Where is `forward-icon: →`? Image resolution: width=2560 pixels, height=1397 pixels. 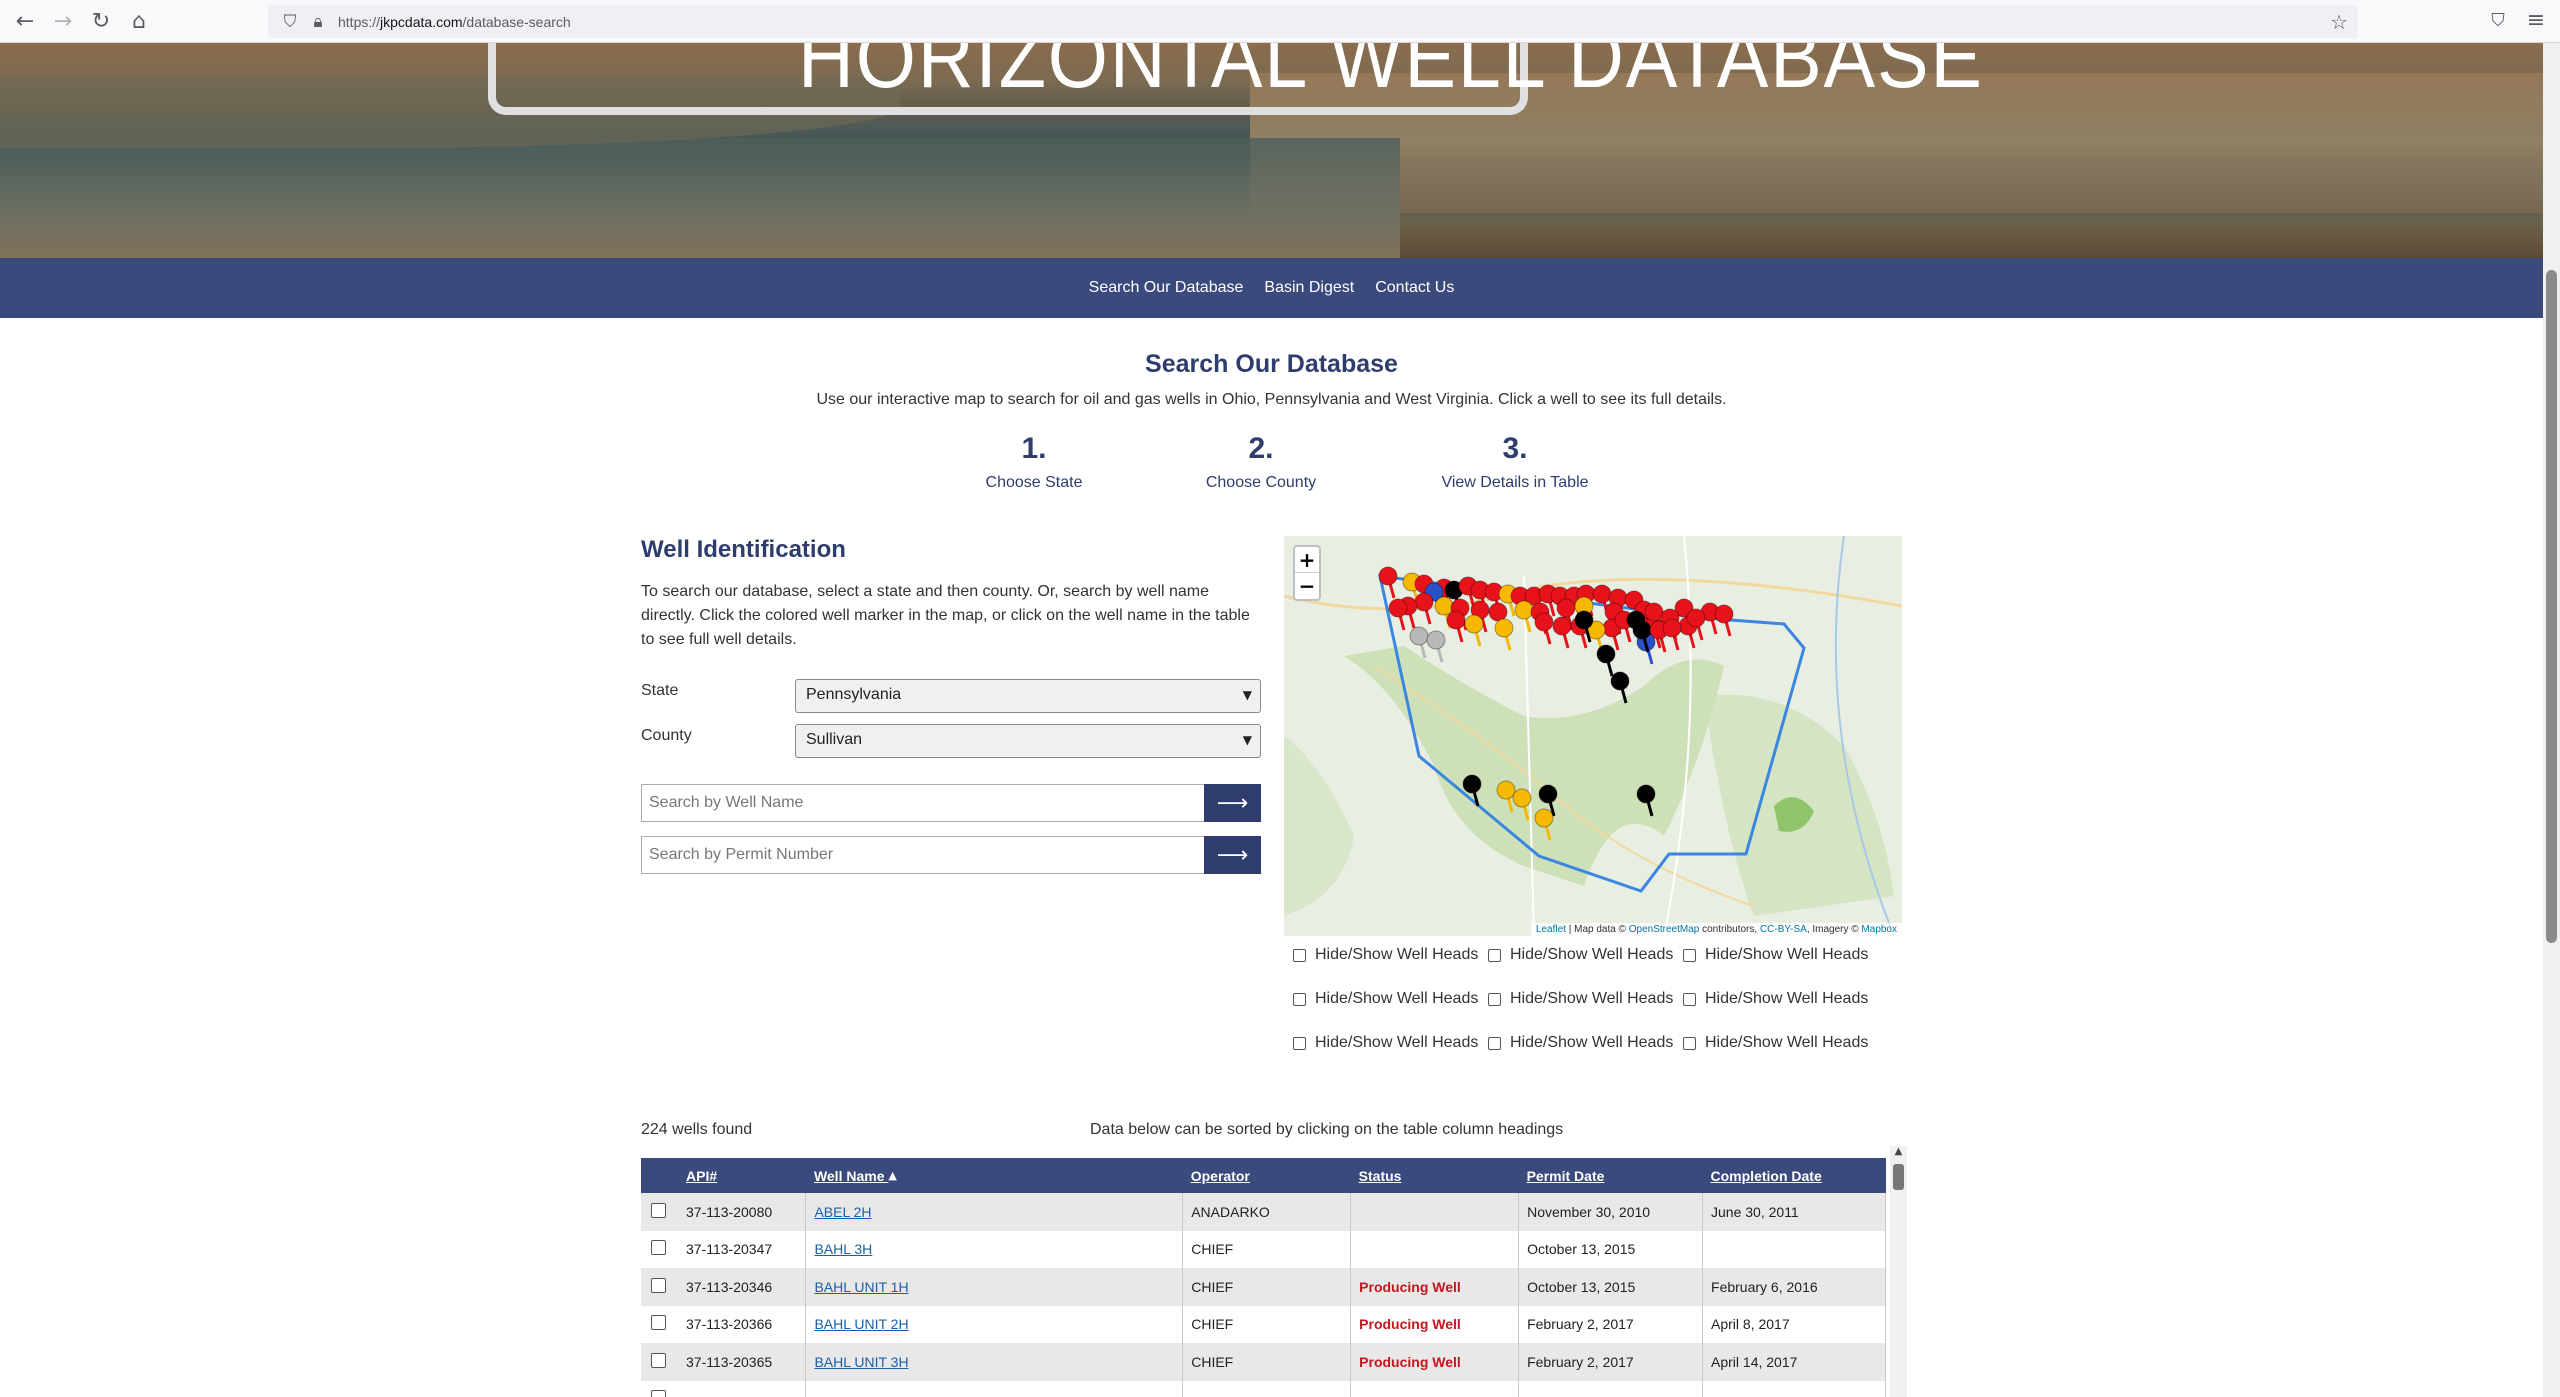 forward-icon: → is located at coordinates (63, 21).